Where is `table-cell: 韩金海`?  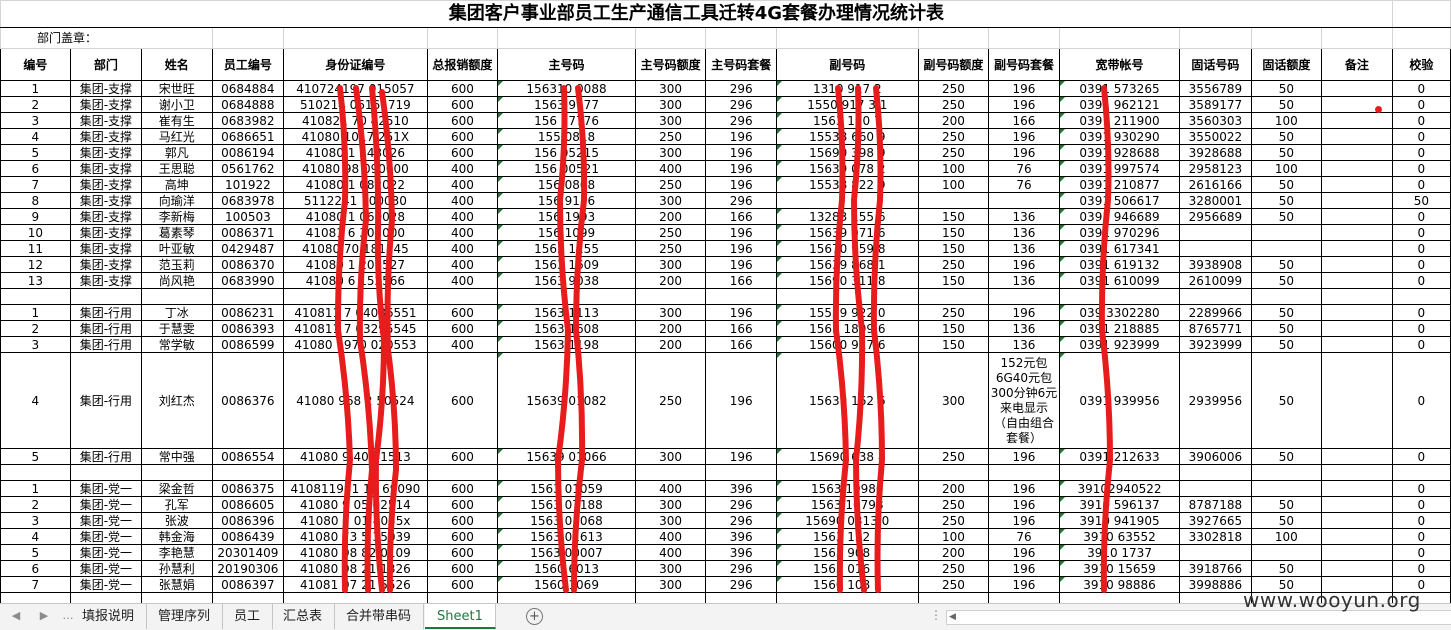 table-cell: 韩金海 is located at coordinates (176, 536).